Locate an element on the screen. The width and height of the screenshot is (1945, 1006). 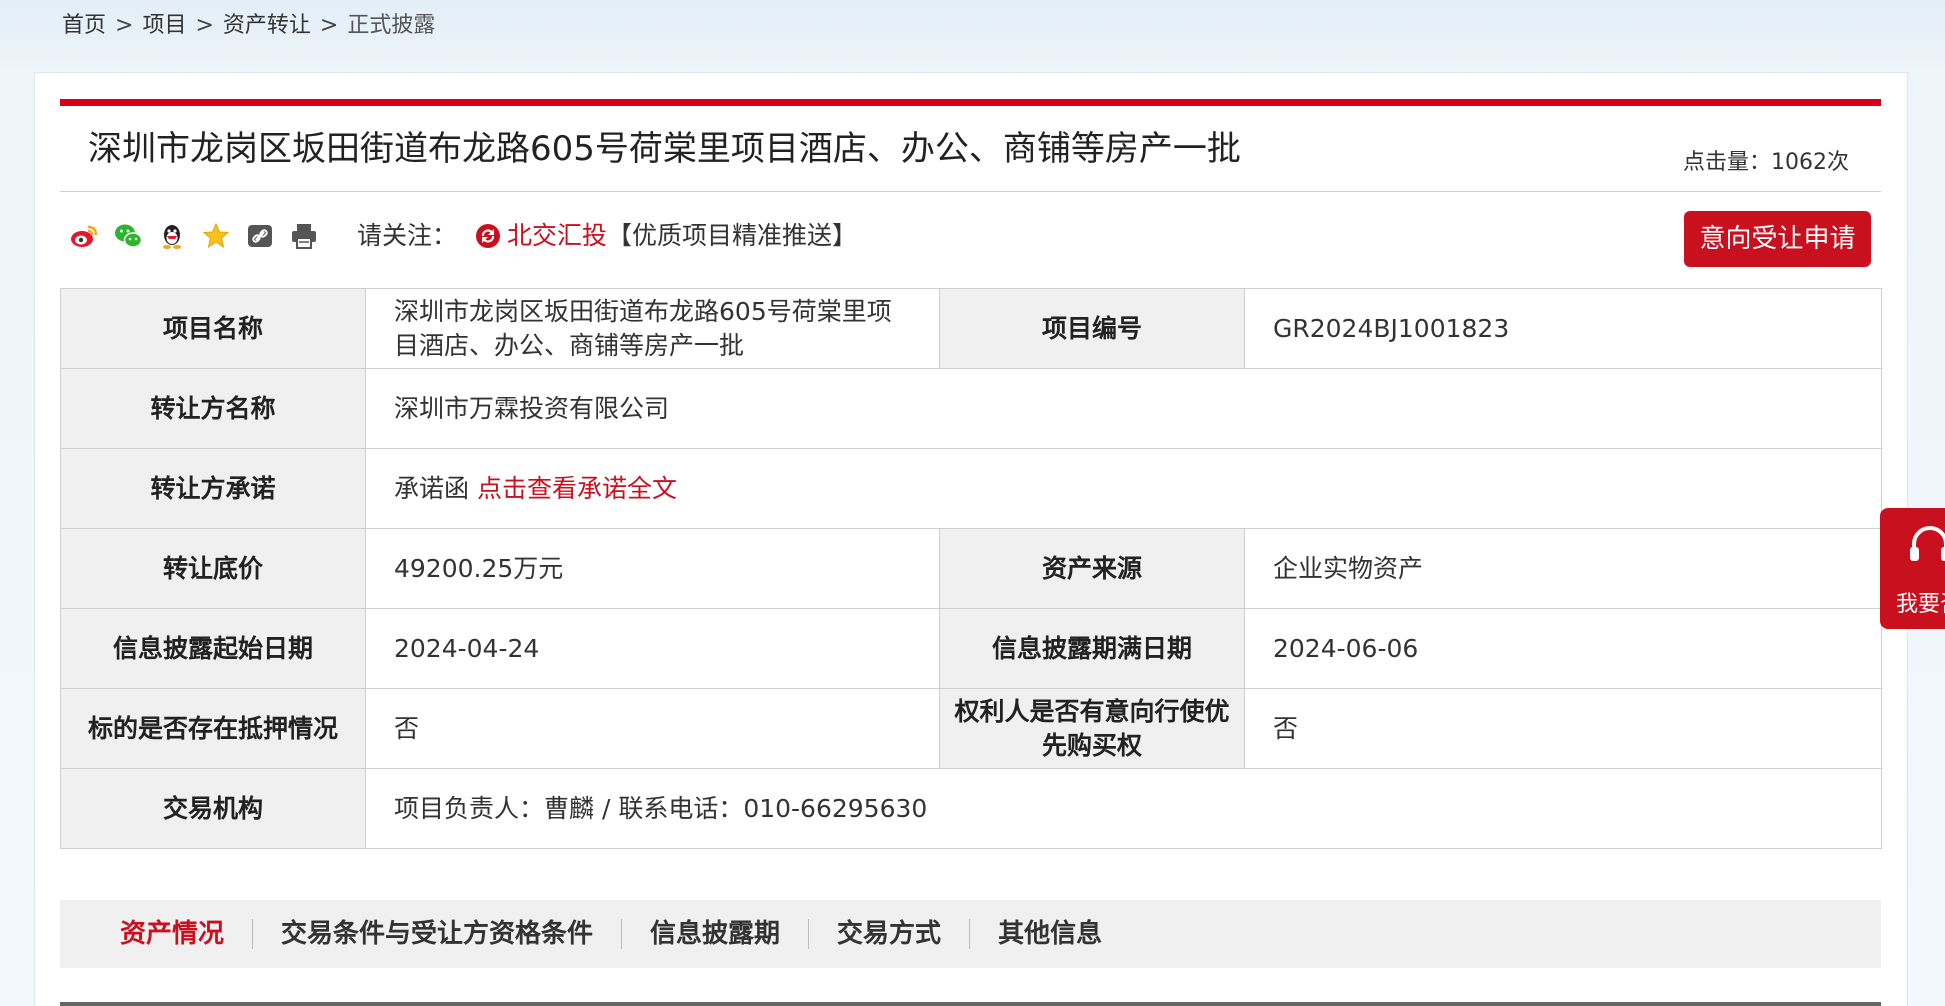
follow-notice: 请关注： 北交汇投 【优质项目精准推送】 is located at coordinates (607, 236).